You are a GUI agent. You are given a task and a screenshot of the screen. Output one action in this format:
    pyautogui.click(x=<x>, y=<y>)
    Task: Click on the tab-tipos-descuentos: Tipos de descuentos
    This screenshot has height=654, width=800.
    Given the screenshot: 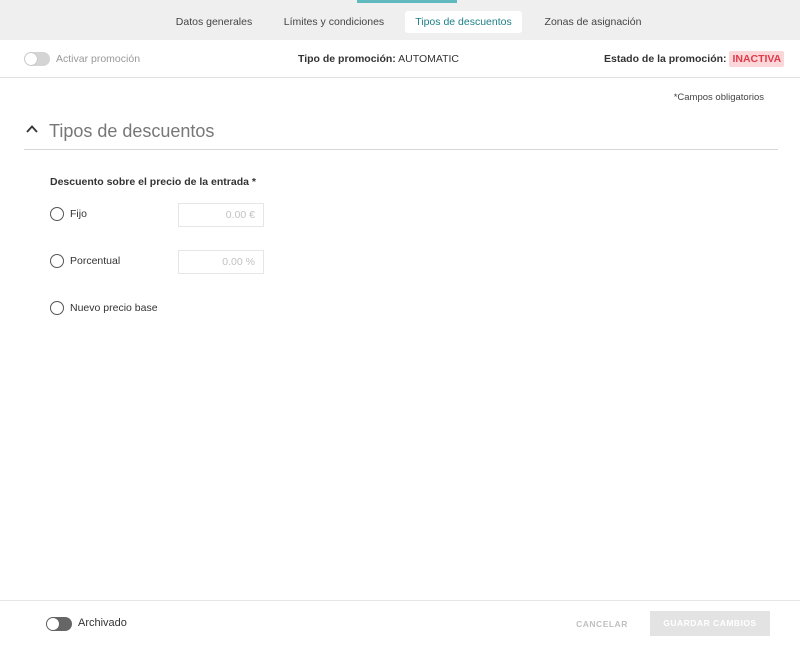 What is the action you would take?
    pyautogui.click(x=463, y=22)
    